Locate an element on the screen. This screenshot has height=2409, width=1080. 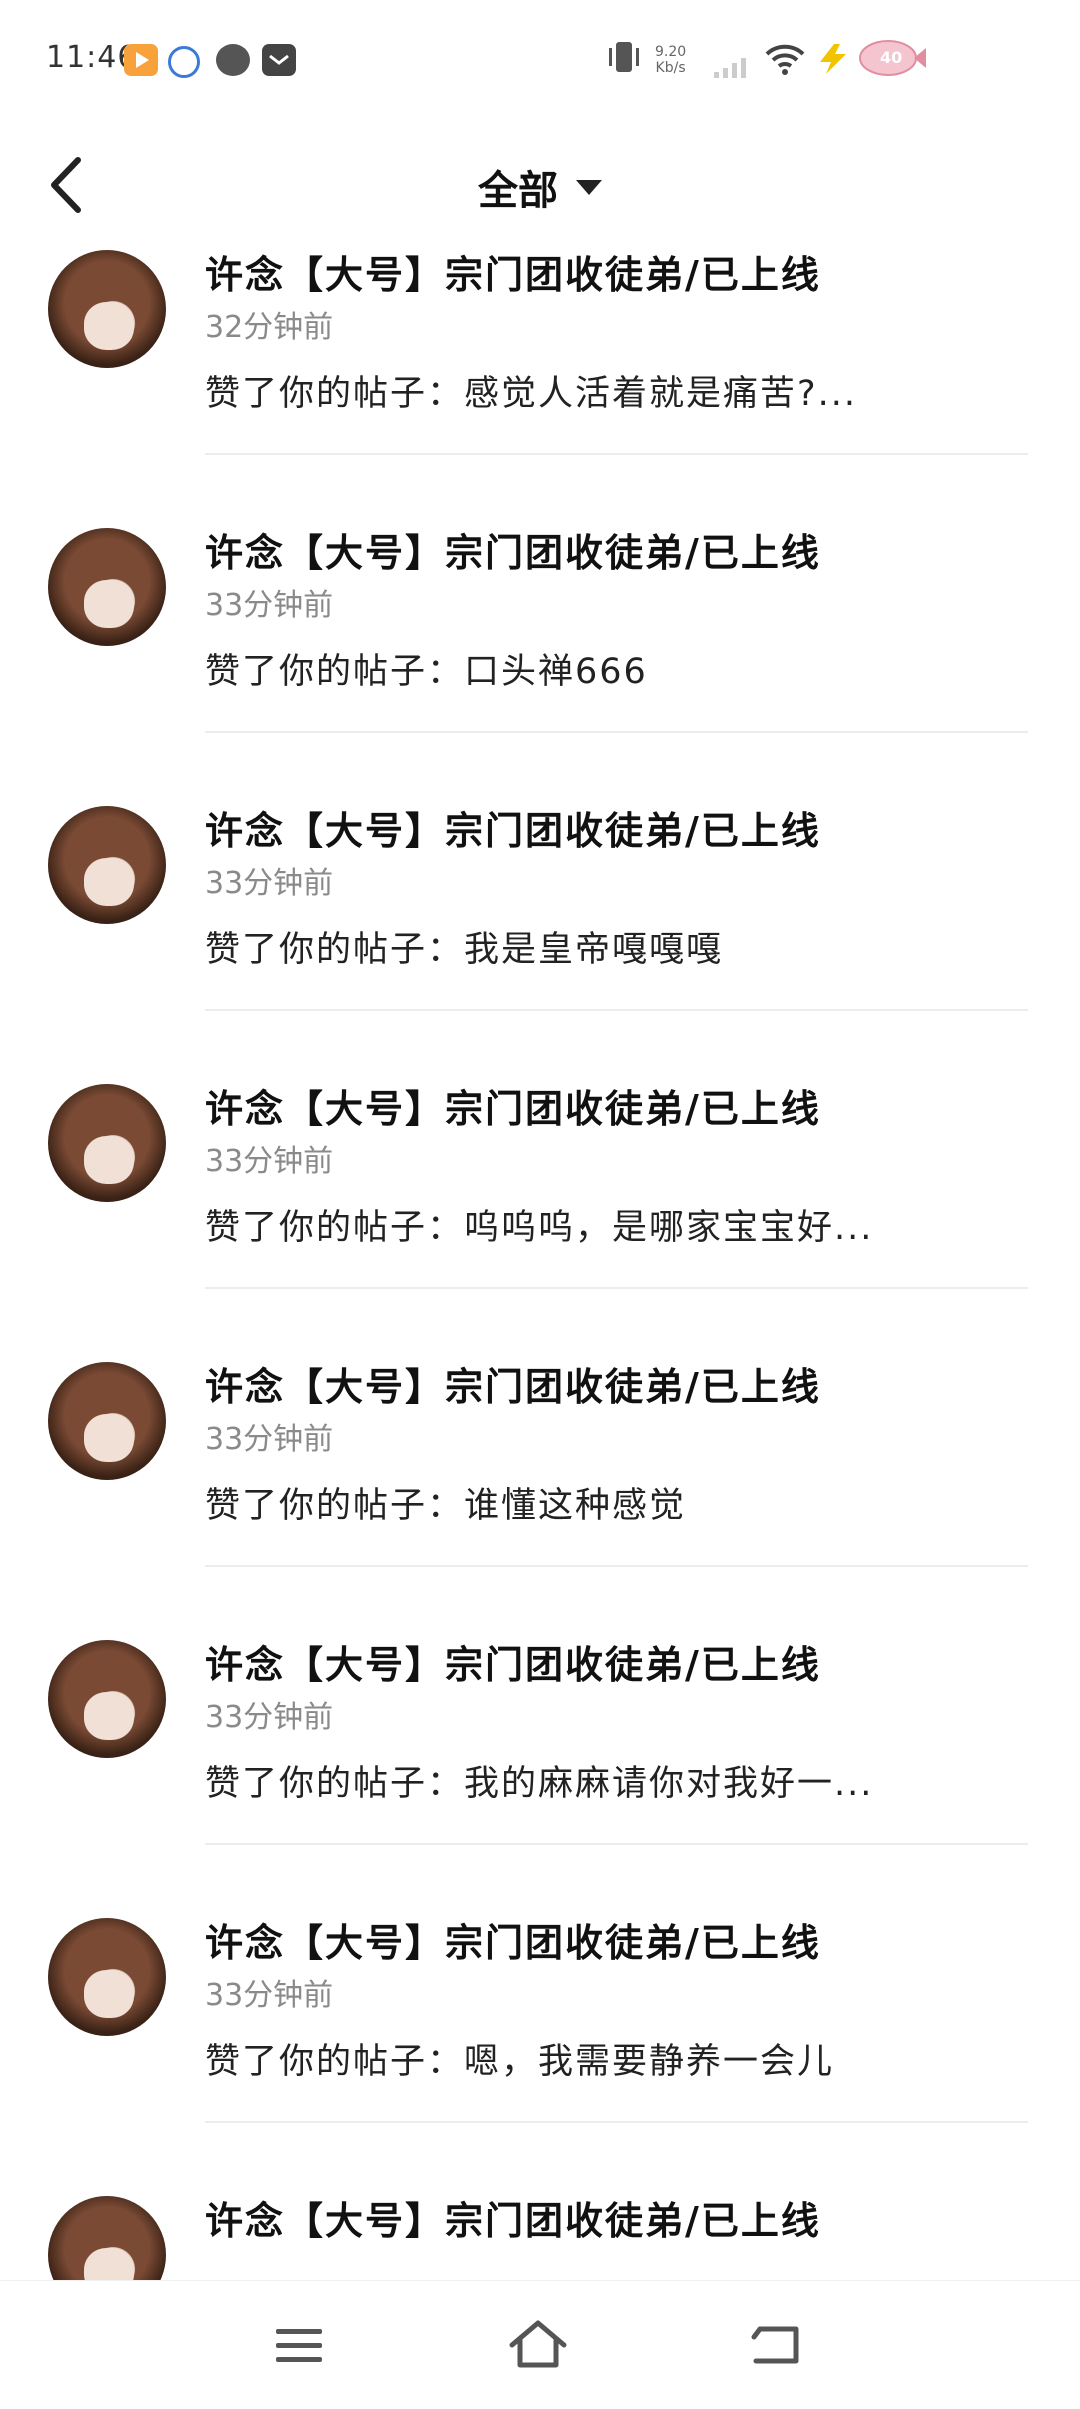
dropdown-caret-icon is located at coordinates (589, 187).